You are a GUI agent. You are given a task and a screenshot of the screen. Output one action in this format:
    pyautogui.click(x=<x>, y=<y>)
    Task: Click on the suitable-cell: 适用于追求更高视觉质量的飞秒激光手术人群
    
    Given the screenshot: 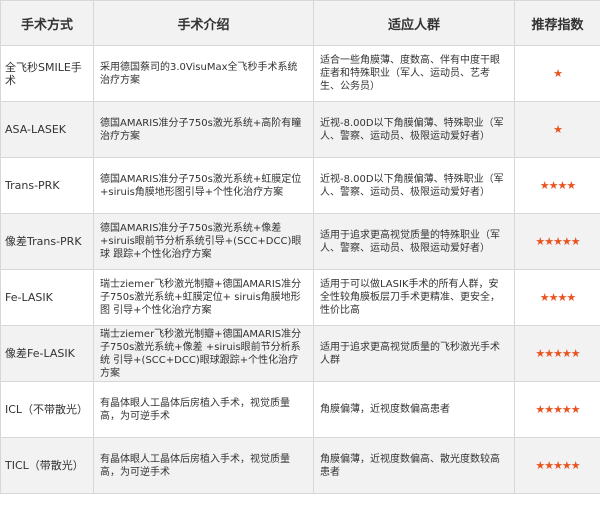 What is the action you would take?
    pyautogui.click(x=414, y=353)
    